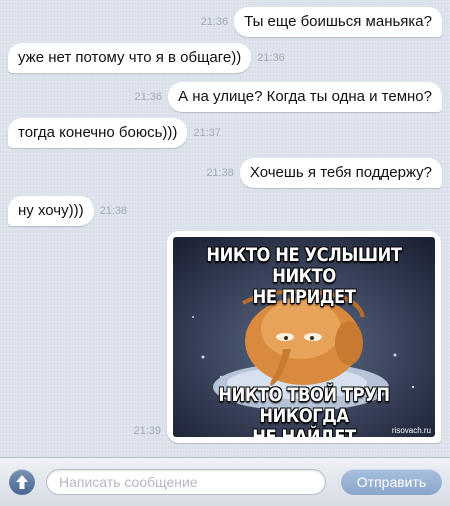 This screenshot has width=450, height=506. Describe the element at coordinates (207, 133) in the screenshot. I see `message-time: 21:37` at that location.